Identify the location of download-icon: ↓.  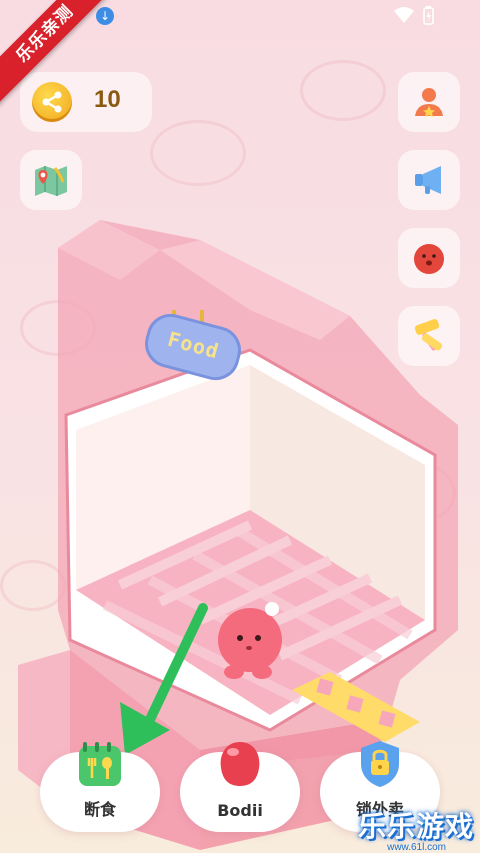
(105, 16).